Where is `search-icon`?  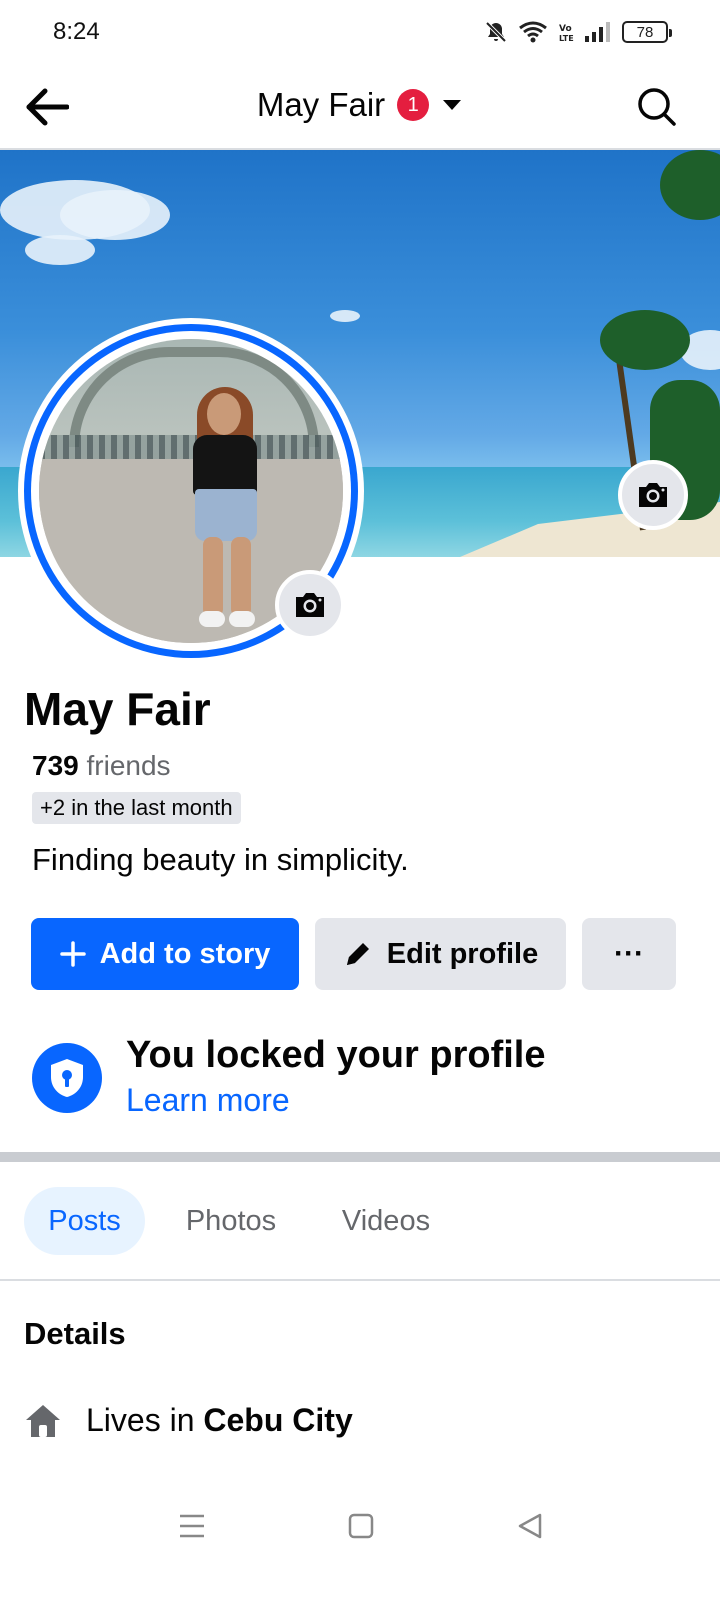
search-icon is located at coordinates (657, 107).